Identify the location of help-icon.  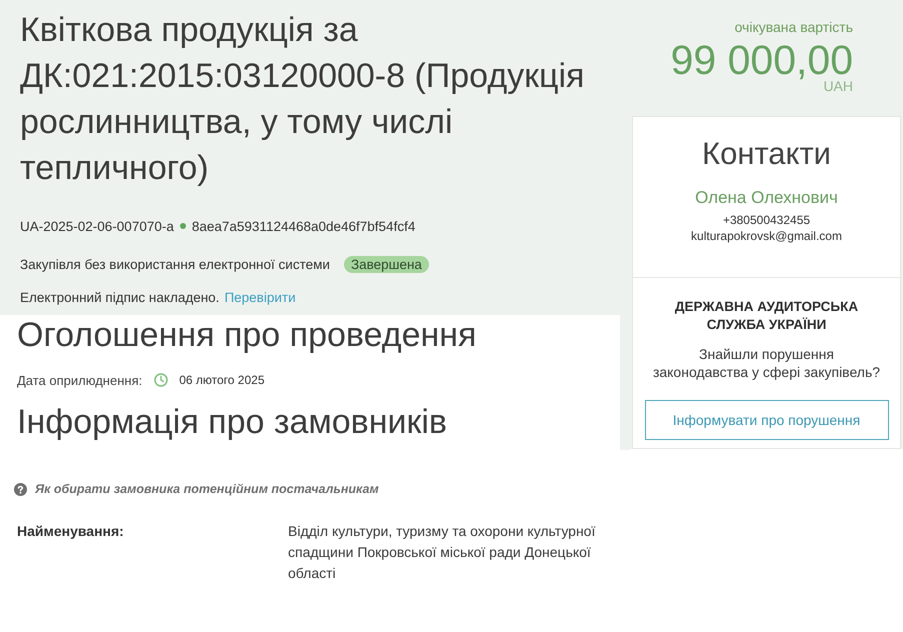
(20, 489).